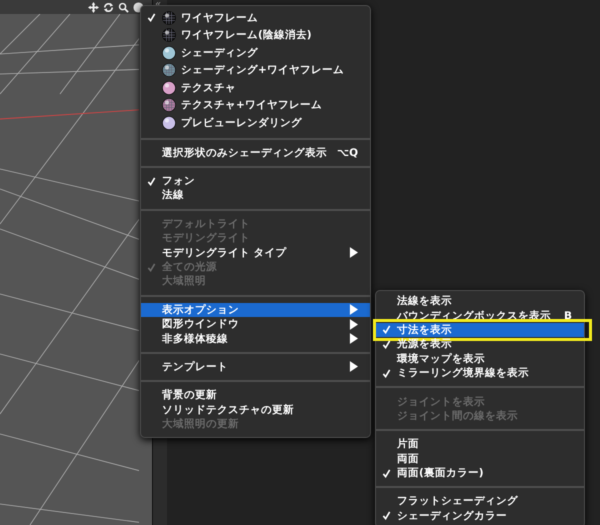  Describe the element at coordinates (480, 301) in the screenshot. I see `menu-item: 法線を表示` at that location.